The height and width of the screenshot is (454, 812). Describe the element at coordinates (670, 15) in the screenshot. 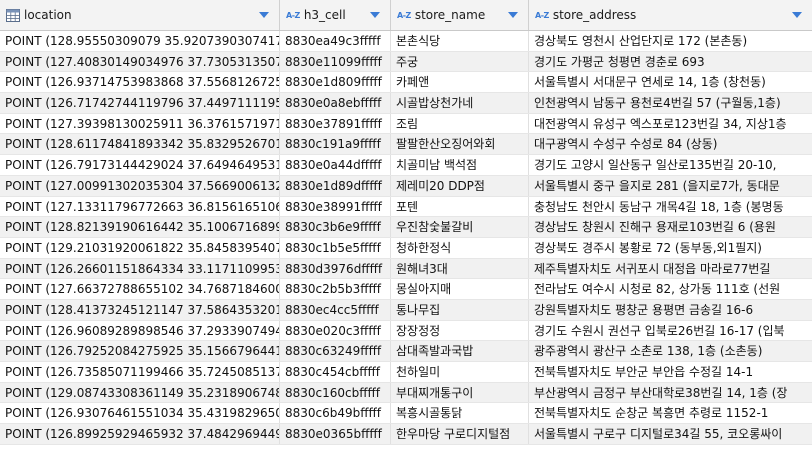

I see `column-header-store-address: A-Z store_address` at that location.